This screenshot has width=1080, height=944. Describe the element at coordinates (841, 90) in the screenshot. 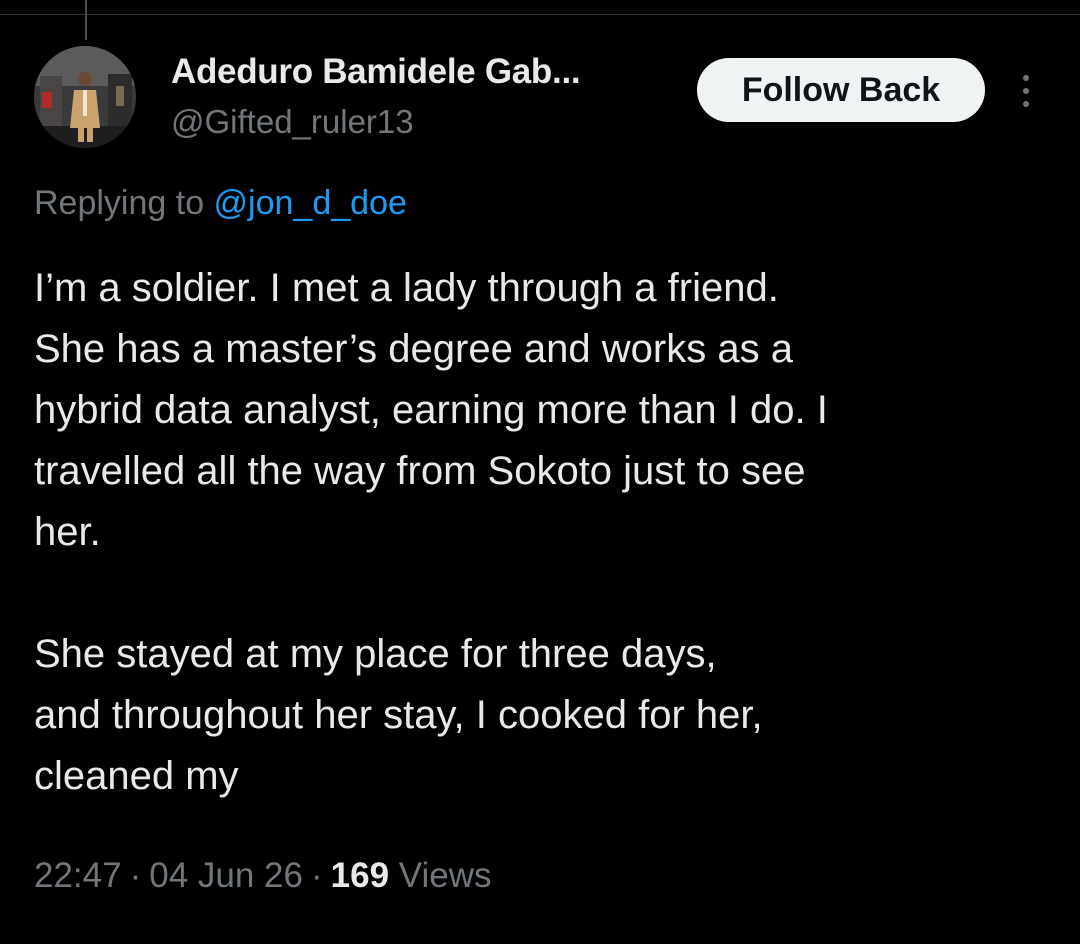

I see `follow-back-button: Follow Back` at that location.